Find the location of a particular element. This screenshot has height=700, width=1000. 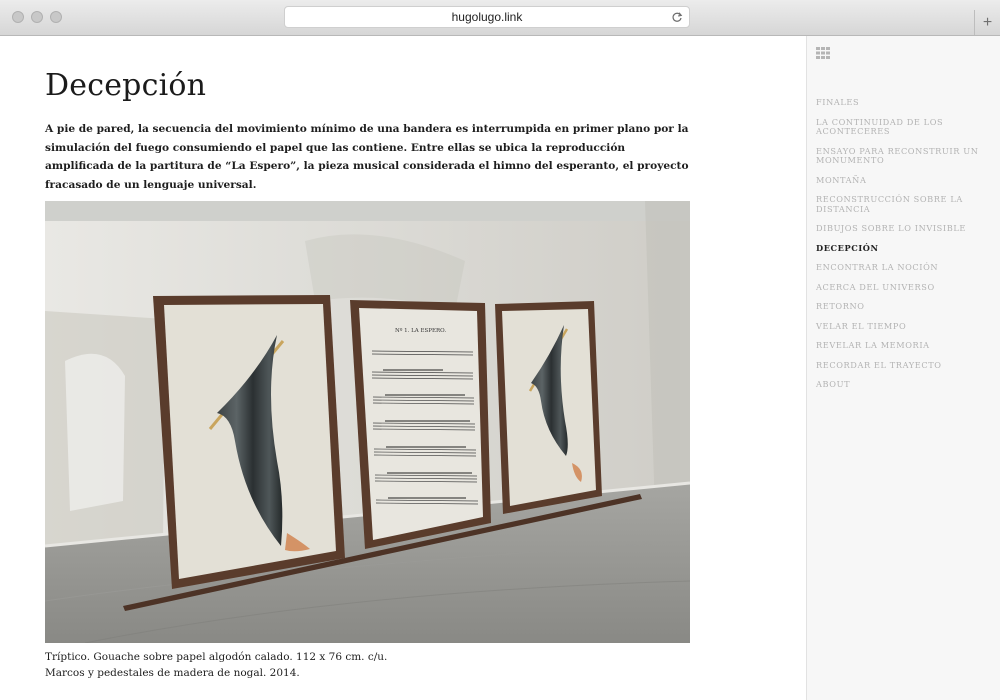

nav-item-velar: Velar el tiempo is located at coordinates (905, 326).